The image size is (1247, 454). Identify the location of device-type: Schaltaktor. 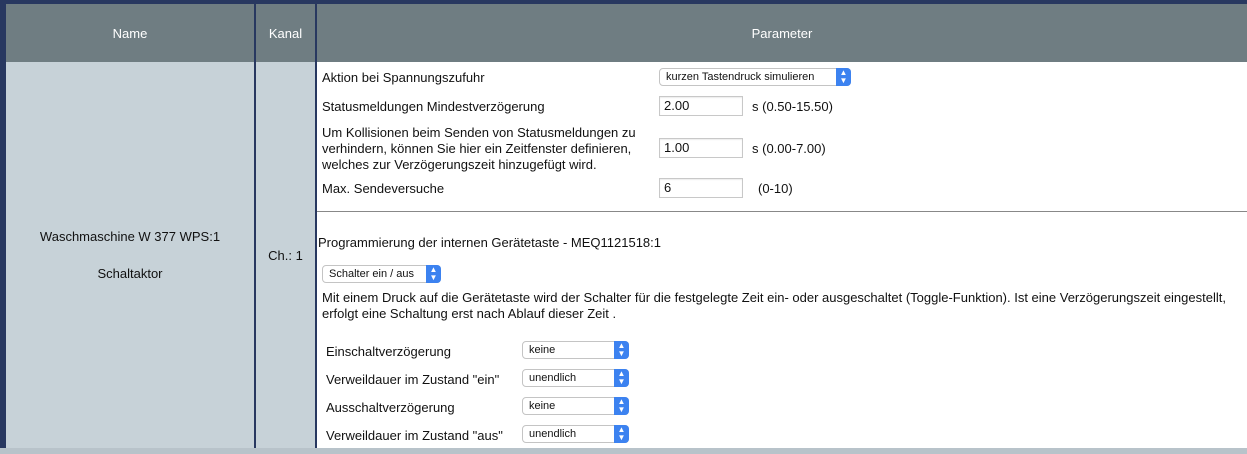
(130, 273).